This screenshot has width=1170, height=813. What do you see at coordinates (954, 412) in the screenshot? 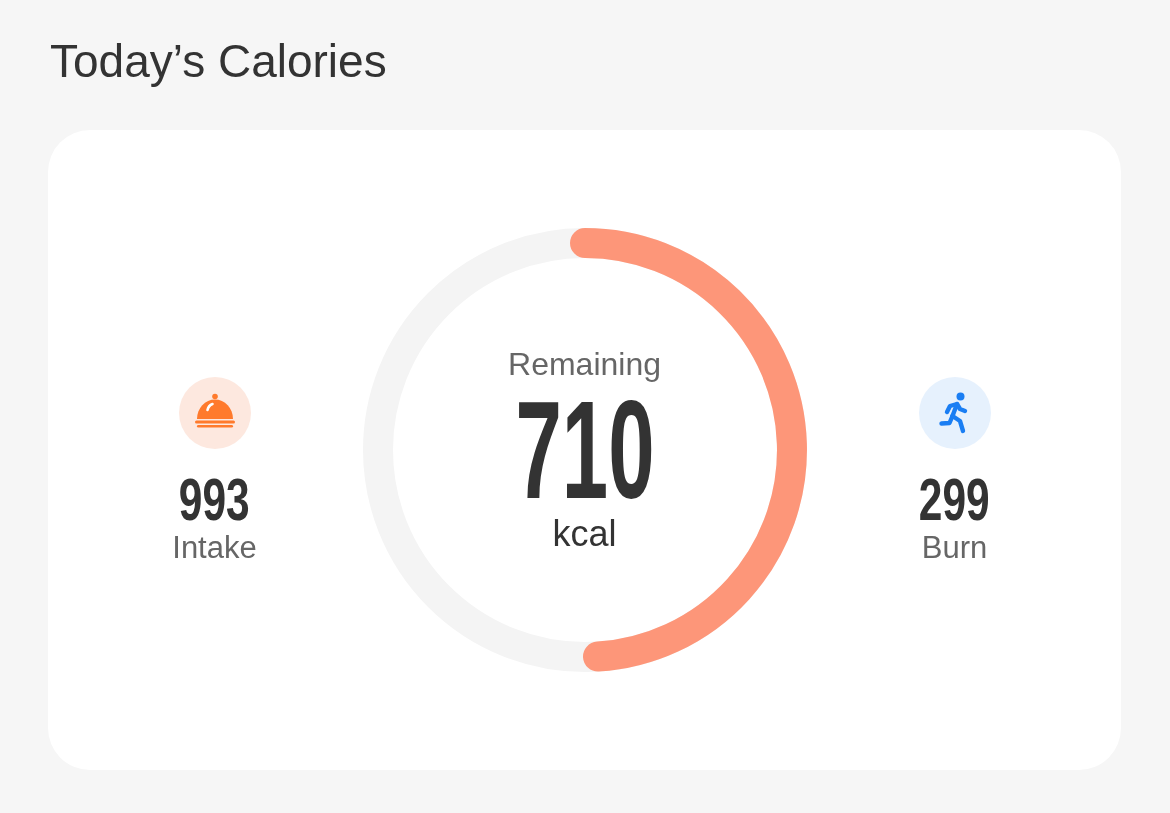
I see `running-person-icon` at bounding box center [954, 412].